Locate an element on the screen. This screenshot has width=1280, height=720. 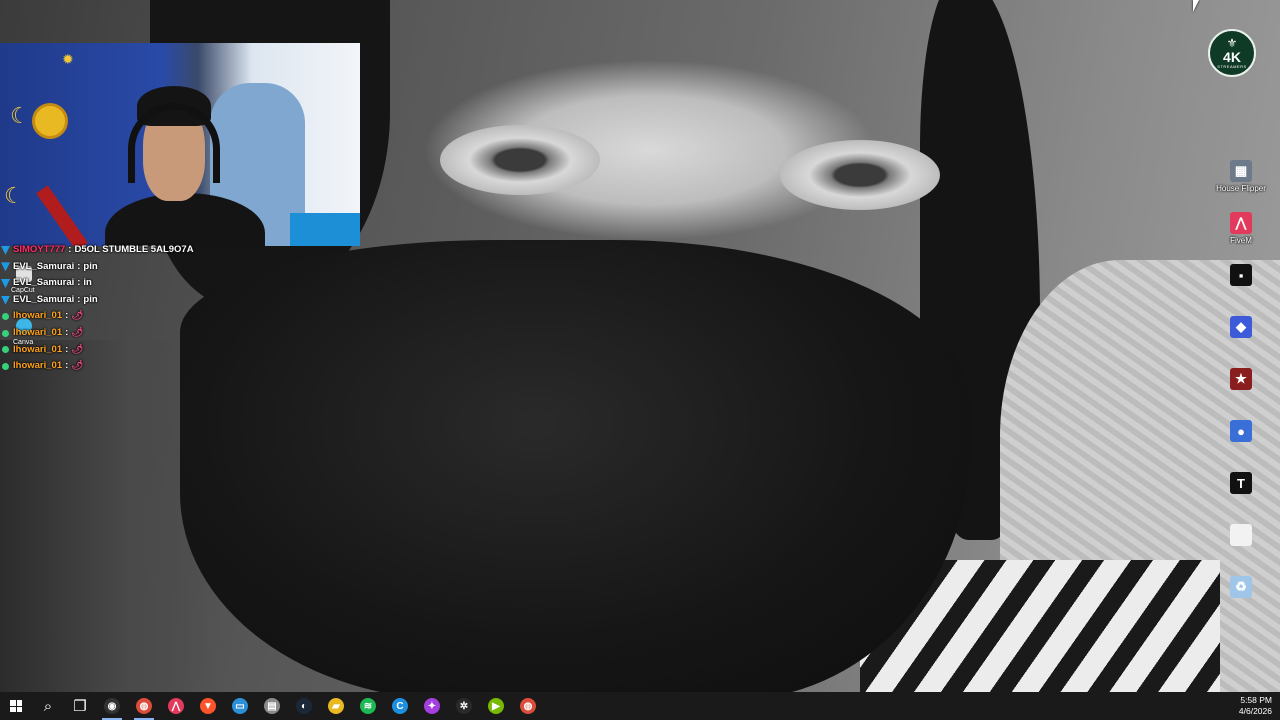
app-blue-icon: ▭ is located at coordinates (240, 706).